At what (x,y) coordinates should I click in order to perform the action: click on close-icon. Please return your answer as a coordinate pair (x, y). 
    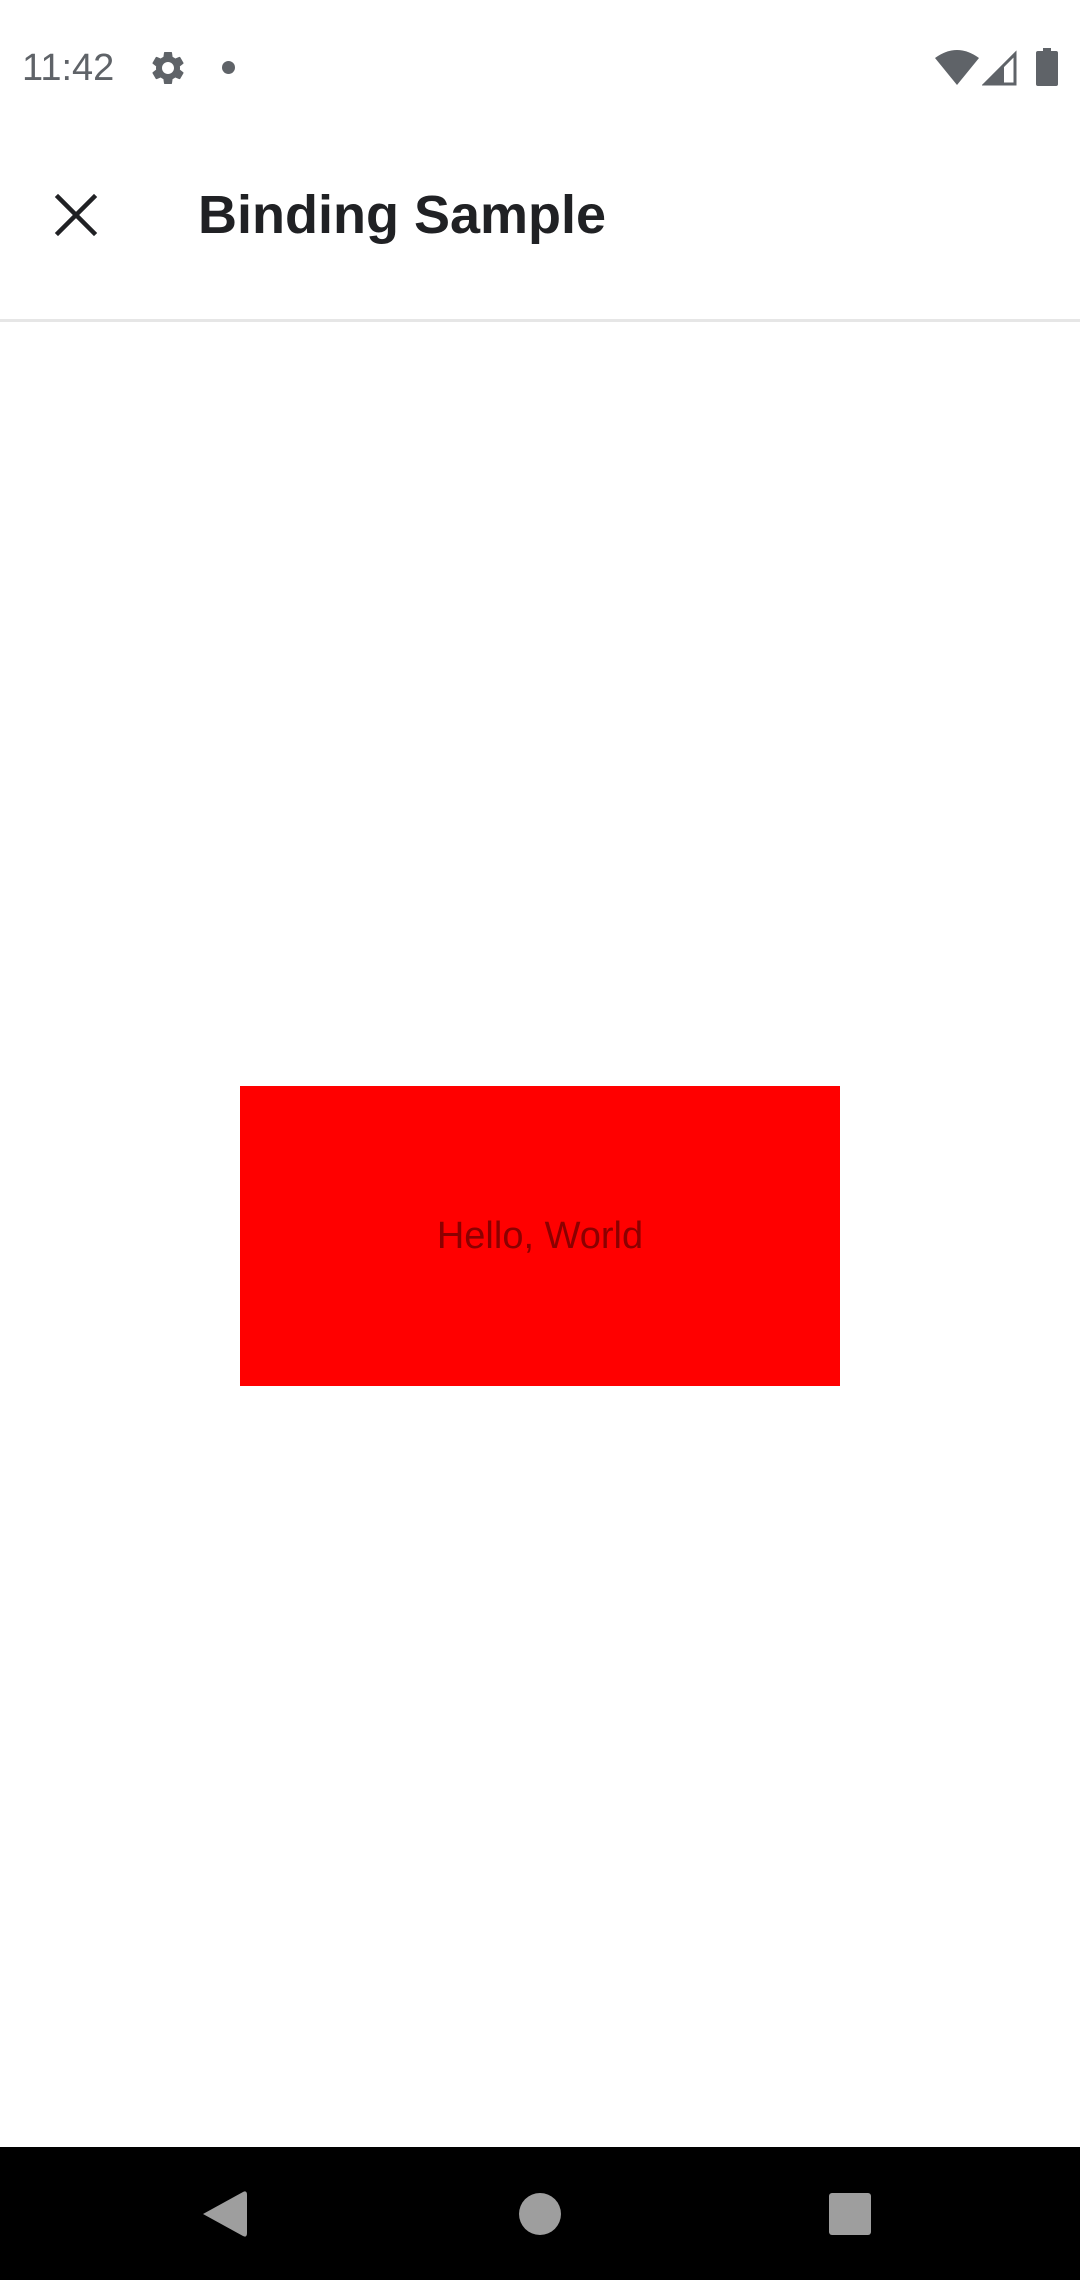
    Looking at the image, I should click on (76, 215).